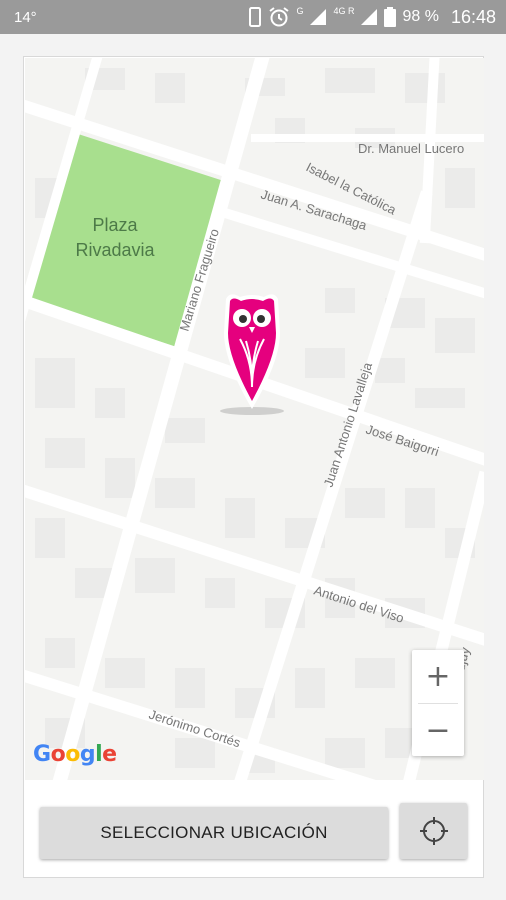 This screenshot has height=900, width=506. What do you see at coordinates (25, 17) in the screenshot?
I see `temperature-text: 14°` at bounding box center [25, 17].